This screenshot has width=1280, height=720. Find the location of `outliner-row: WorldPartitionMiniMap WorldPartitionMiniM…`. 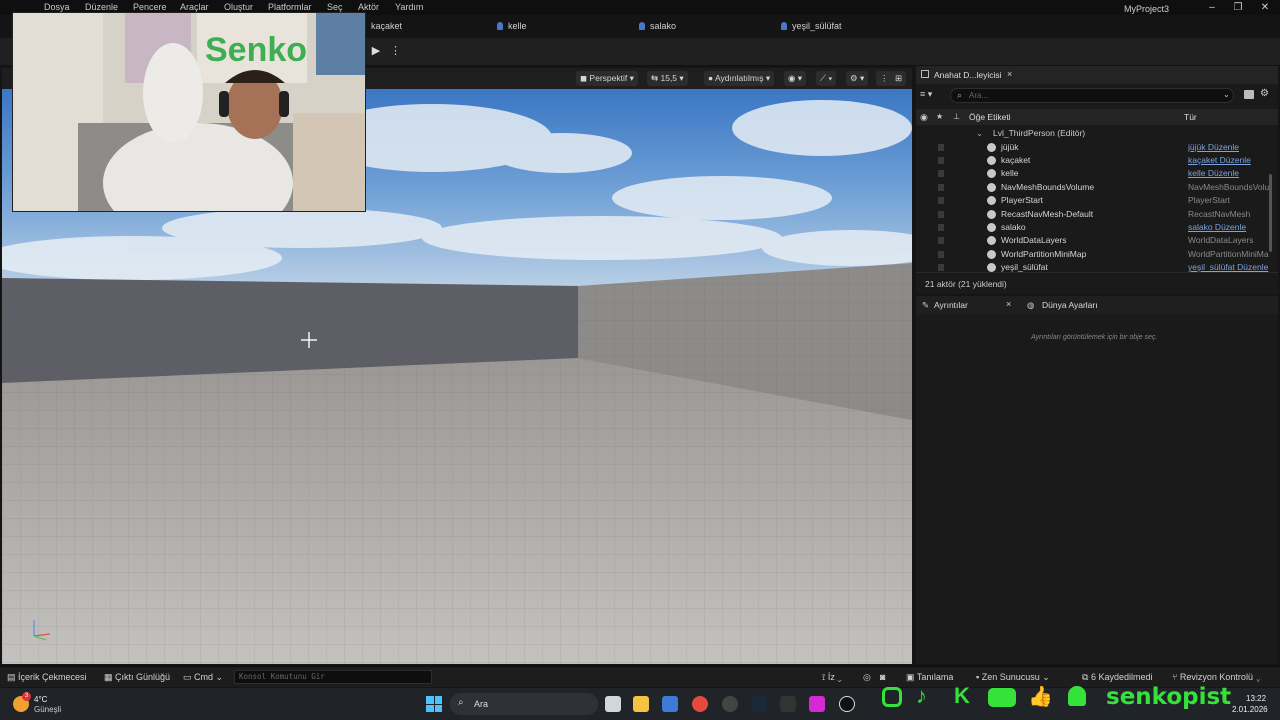

outliner-row: WorldPartitionMiniMap WorldPartitionMiniM… is located at coordinates (1097, 254).